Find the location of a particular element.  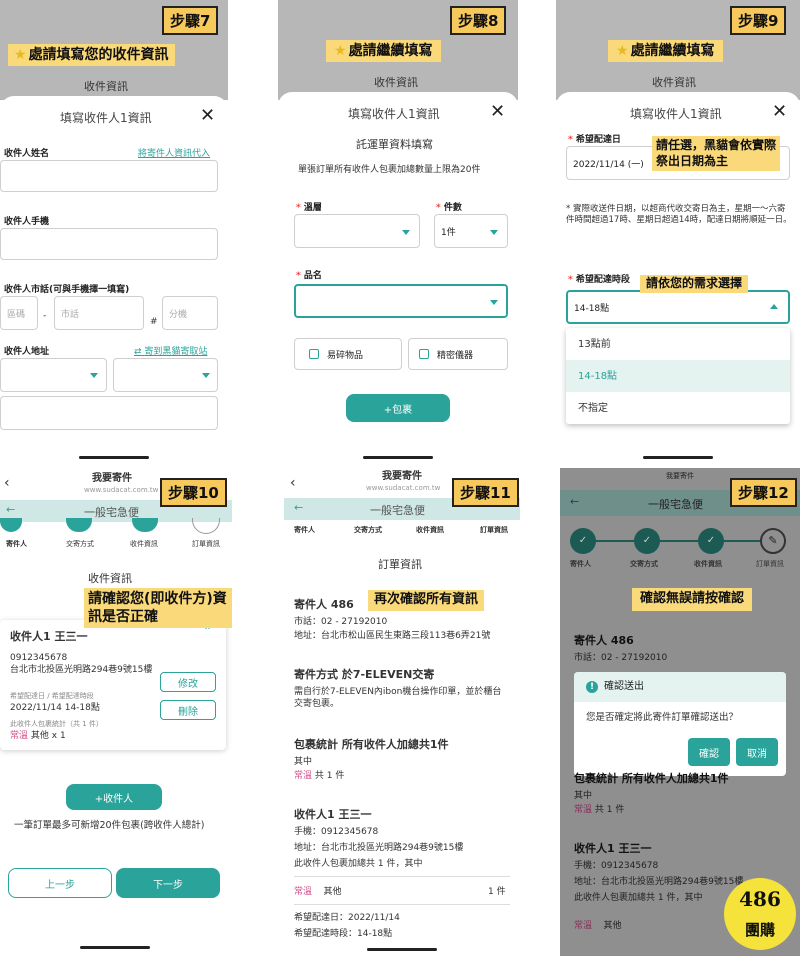

method-note: 需自行於7-ELEVEN內ibon機台操作印單，並於櫃台交寄包裹。 is located at coordinates (398, 698).